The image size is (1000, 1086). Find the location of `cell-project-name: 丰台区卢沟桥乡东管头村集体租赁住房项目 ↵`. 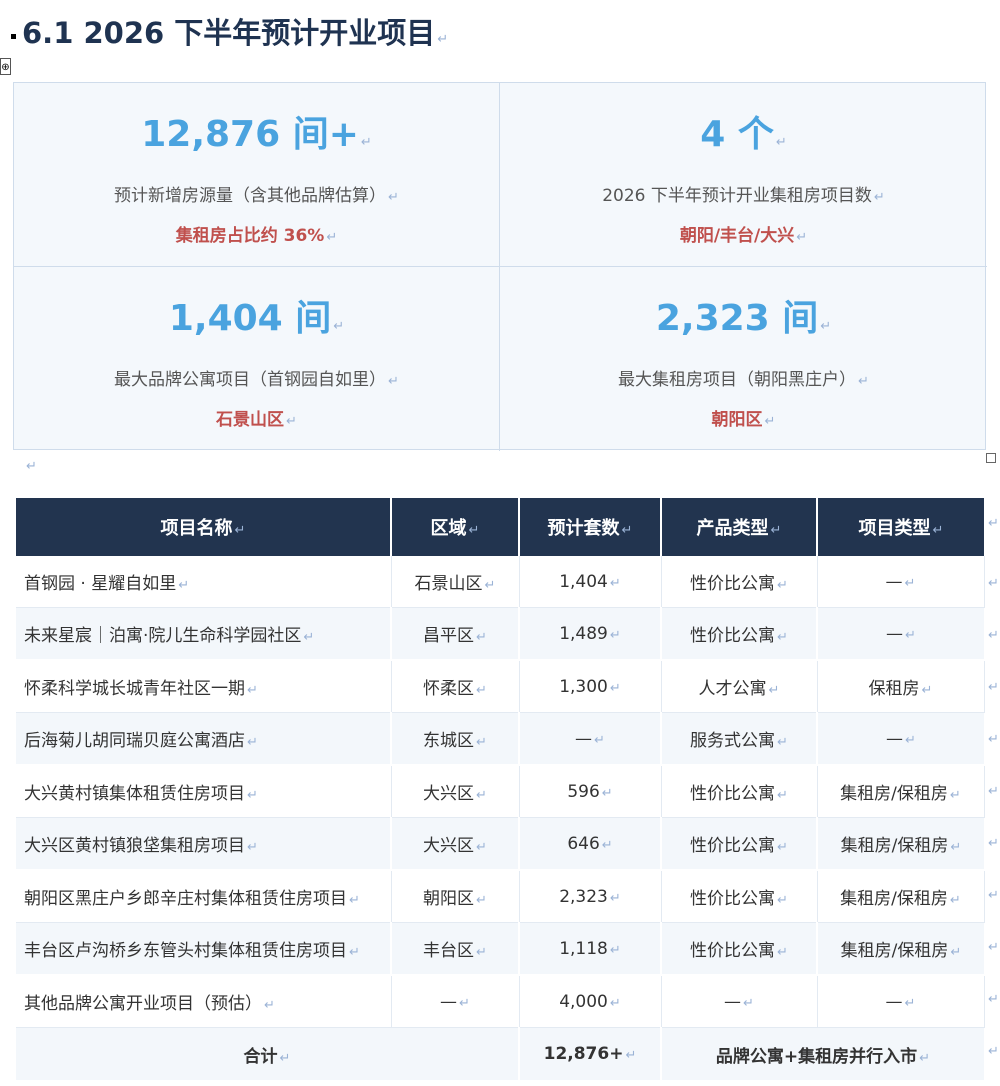

cell-project-name: 丰台区卢沟桥乡东管头村集体租赁住房项目 ↵ is located at coordinates (204, 949).